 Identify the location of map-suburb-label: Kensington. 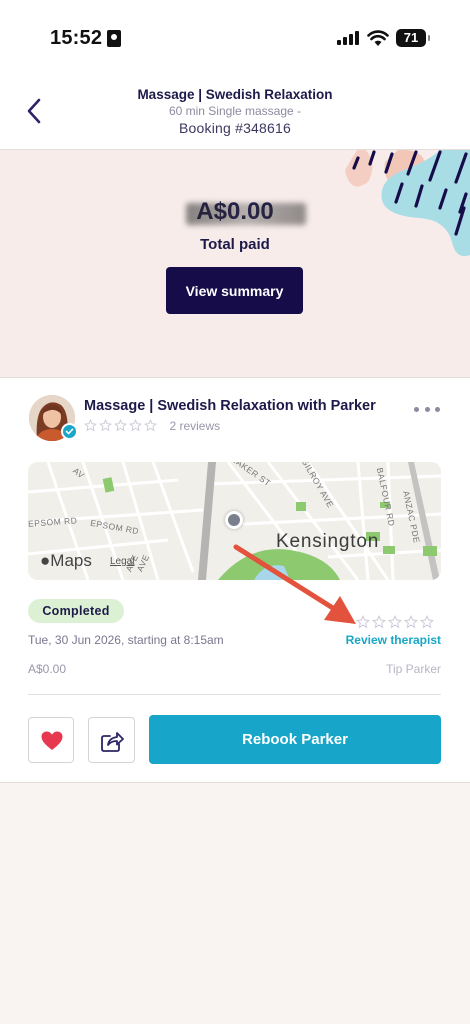
(328, 541).